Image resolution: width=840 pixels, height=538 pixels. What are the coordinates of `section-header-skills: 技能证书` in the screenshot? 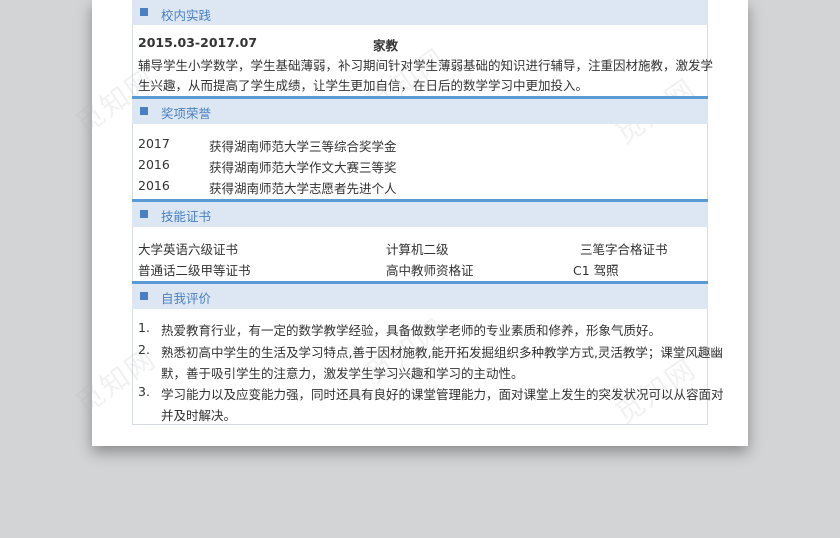 It's located at (420, 213).